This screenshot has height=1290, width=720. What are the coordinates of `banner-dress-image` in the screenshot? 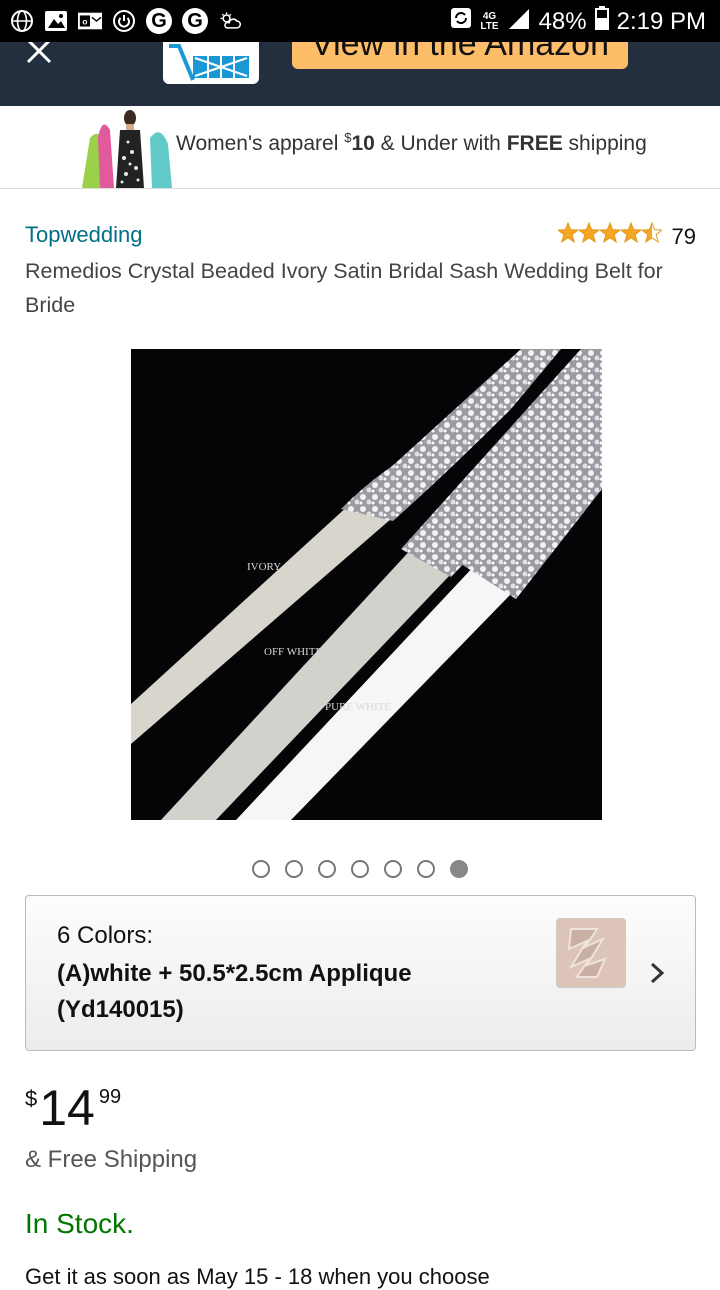 It's located at (127, 148).